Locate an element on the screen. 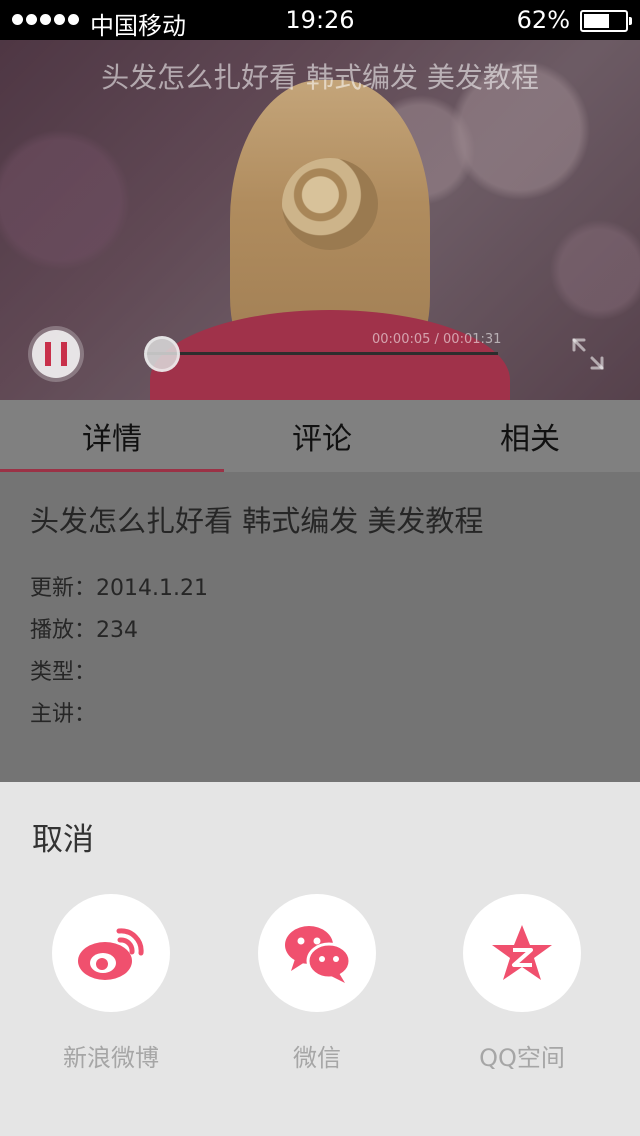 This screenshot has height=1136, width=640. meta-value: 234 is located at coordinates (117, 630).